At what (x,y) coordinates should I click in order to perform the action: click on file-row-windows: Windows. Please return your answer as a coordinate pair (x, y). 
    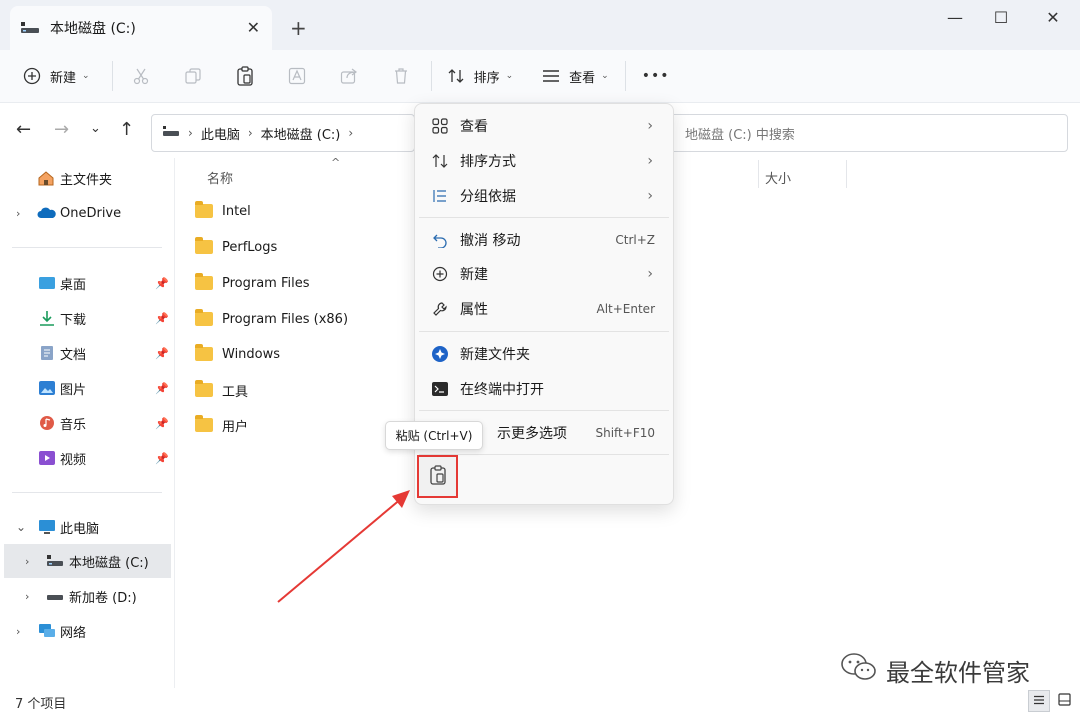
    Looking at the image, I should click on (300, 354).